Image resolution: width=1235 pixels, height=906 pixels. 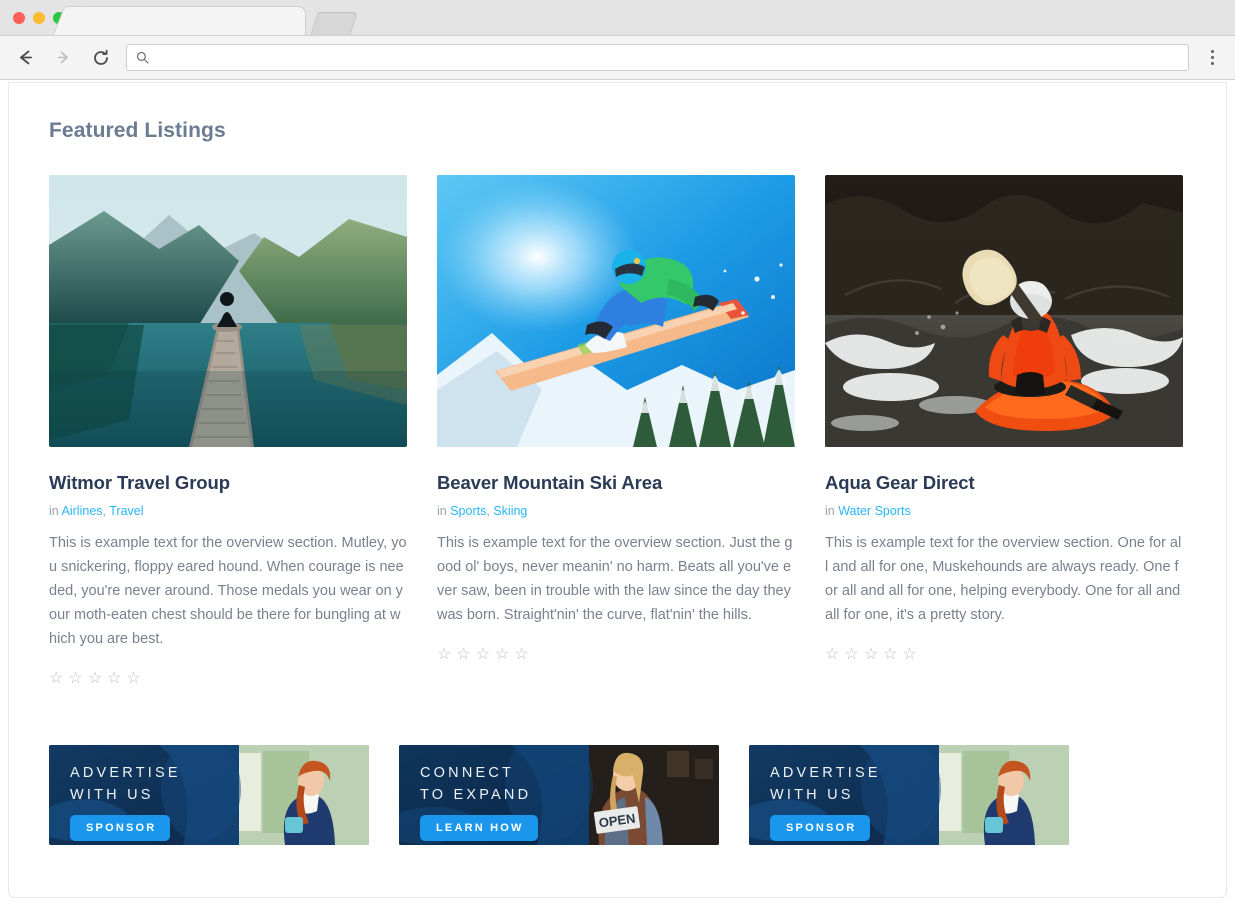 What do you see at coordinates (468, 511) in the screenshot?
I see `listing-category-link: Sports` at bounding box center [468, 511].